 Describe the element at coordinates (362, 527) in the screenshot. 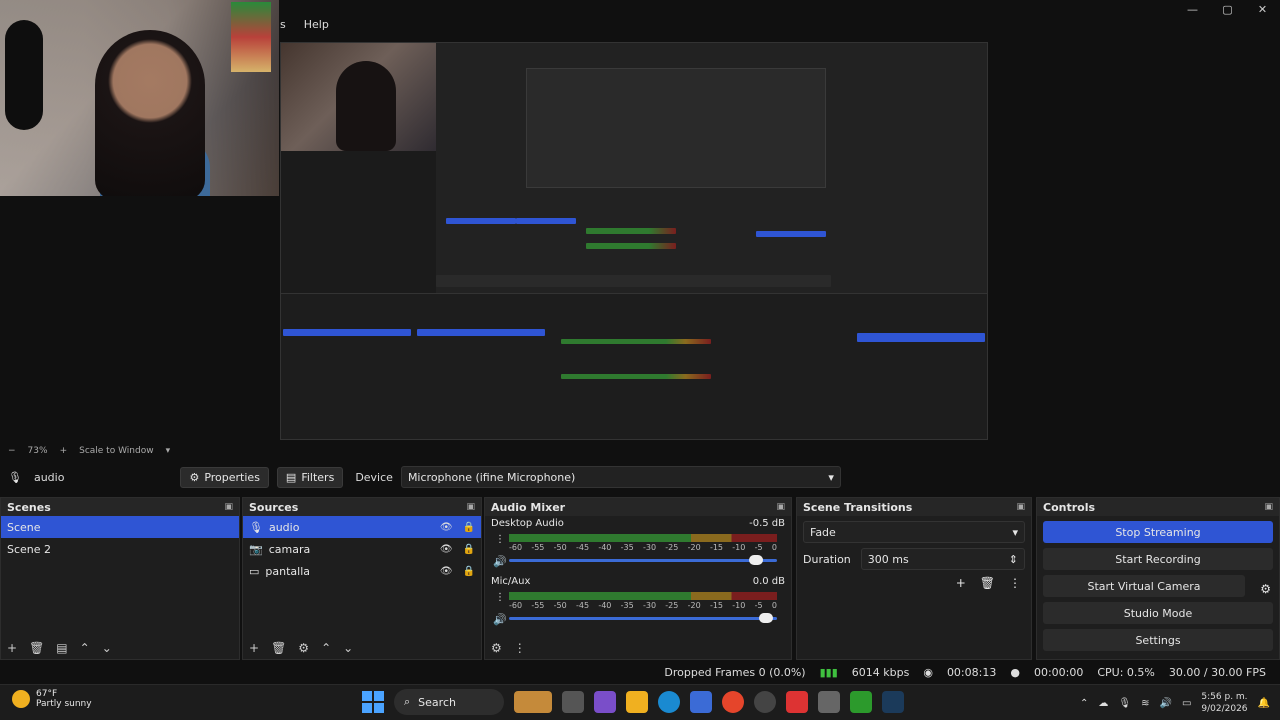

I see `source-item: 🎙 audio 👁 🔒` at that location.